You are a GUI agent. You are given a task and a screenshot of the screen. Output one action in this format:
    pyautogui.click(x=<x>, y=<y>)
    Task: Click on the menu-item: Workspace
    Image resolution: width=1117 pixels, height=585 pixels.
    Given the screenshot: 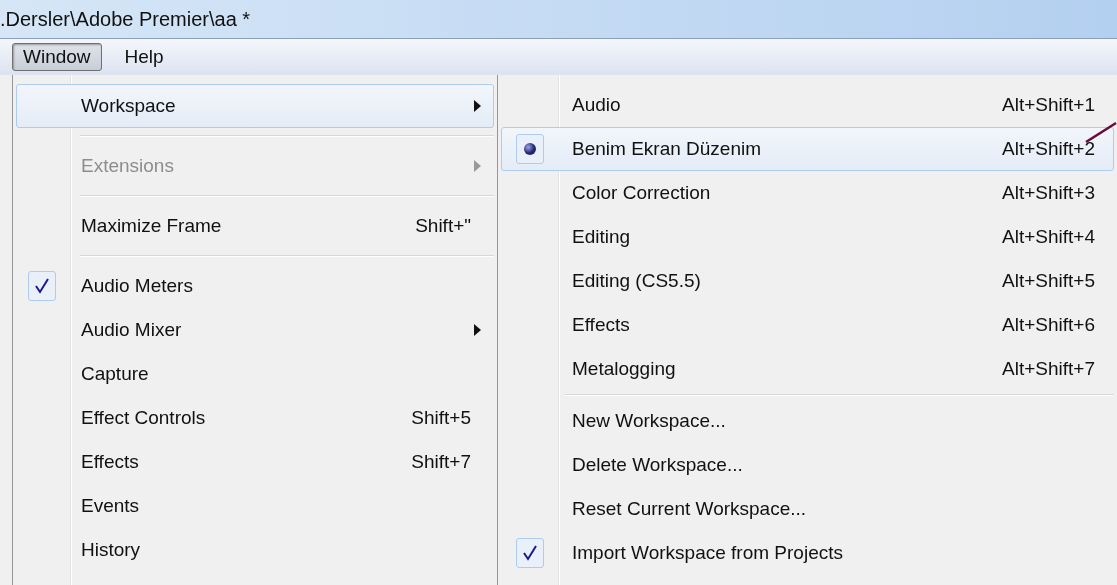 What is the action you would take?
    pyautogui.click(x=255, y=106)
    